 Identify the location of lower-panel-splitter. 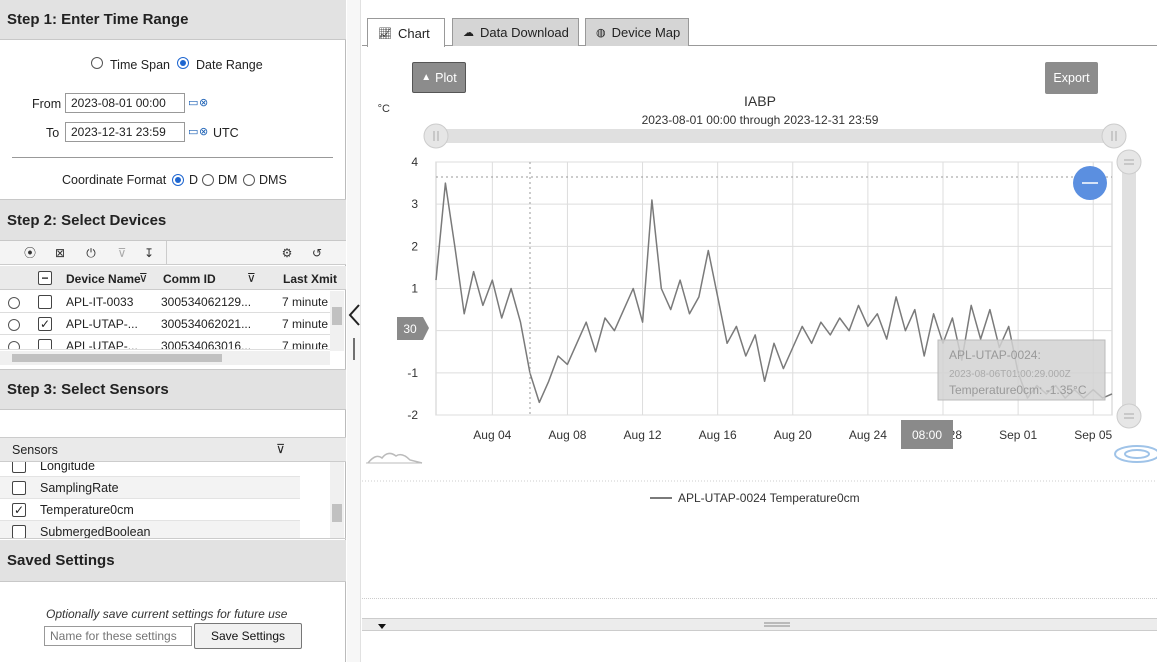
(759, 624).